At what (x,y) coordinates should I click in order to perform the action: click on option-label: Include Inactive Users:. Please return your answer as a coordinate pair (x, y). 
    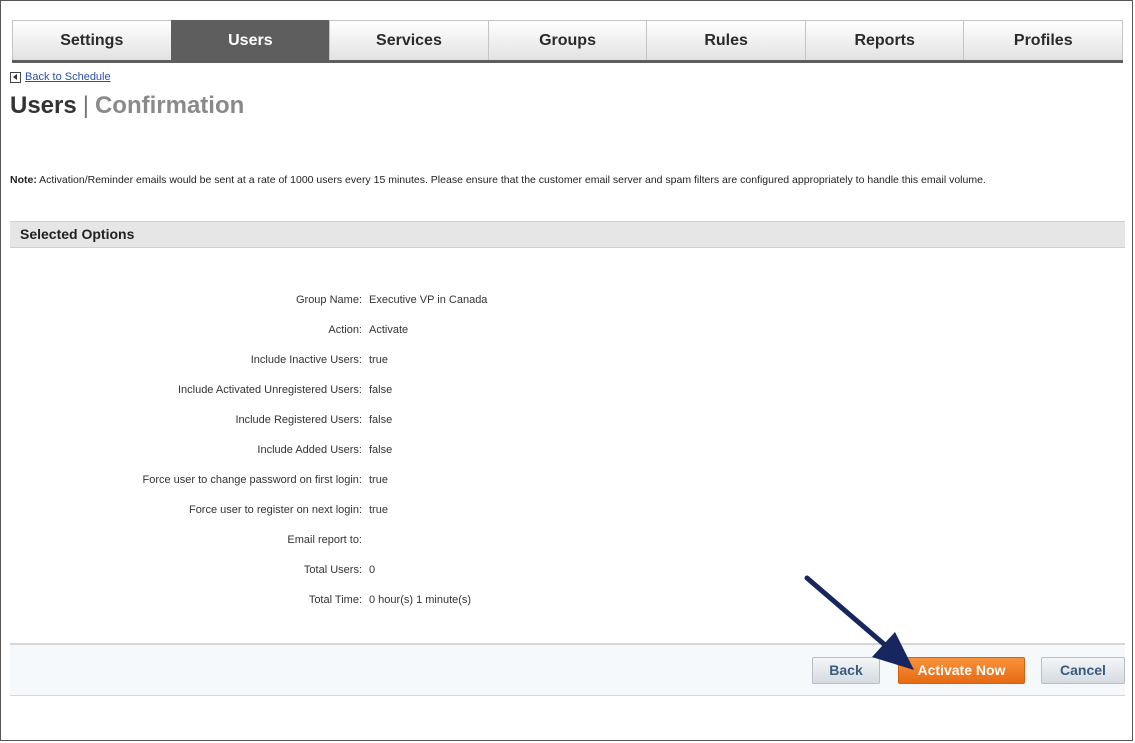
    Looking at the image, I should click on (306, 360).